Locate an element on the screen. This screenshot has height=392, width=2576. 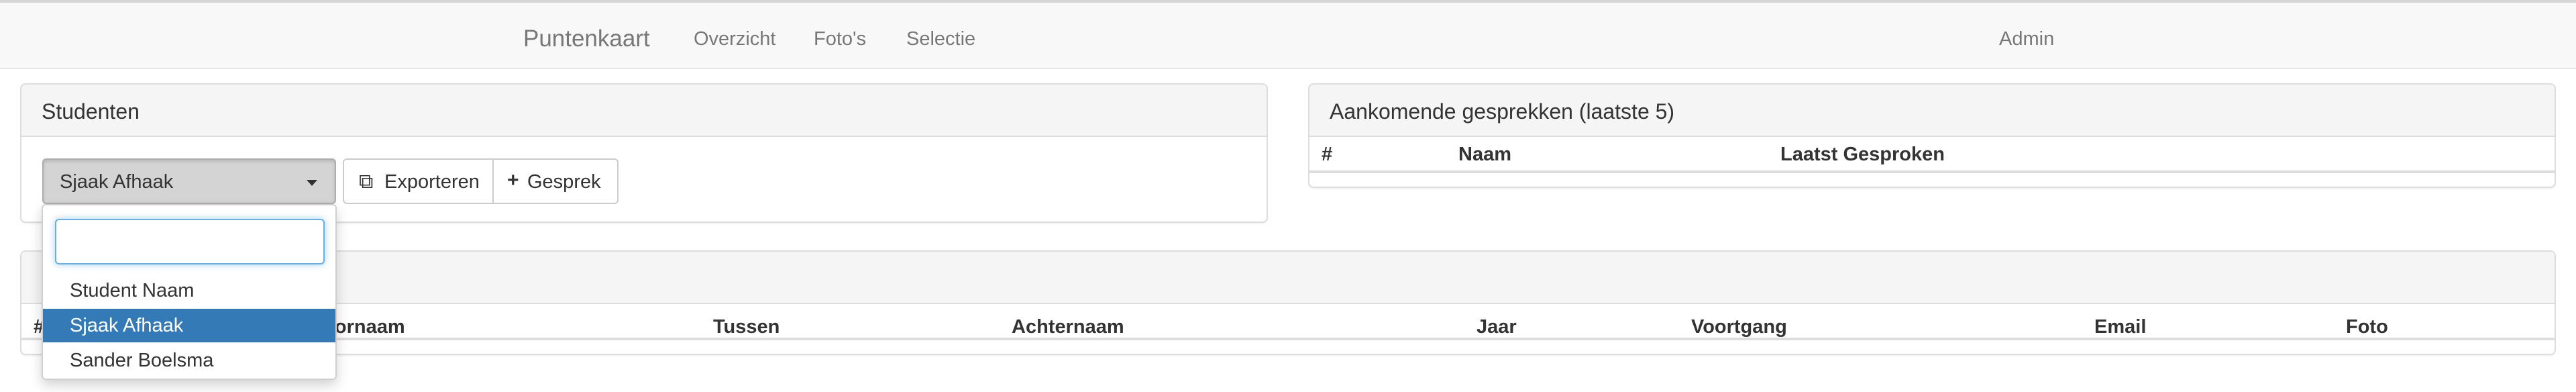
studenten-panel-title: Studenten is located at coordinates (91, 111).